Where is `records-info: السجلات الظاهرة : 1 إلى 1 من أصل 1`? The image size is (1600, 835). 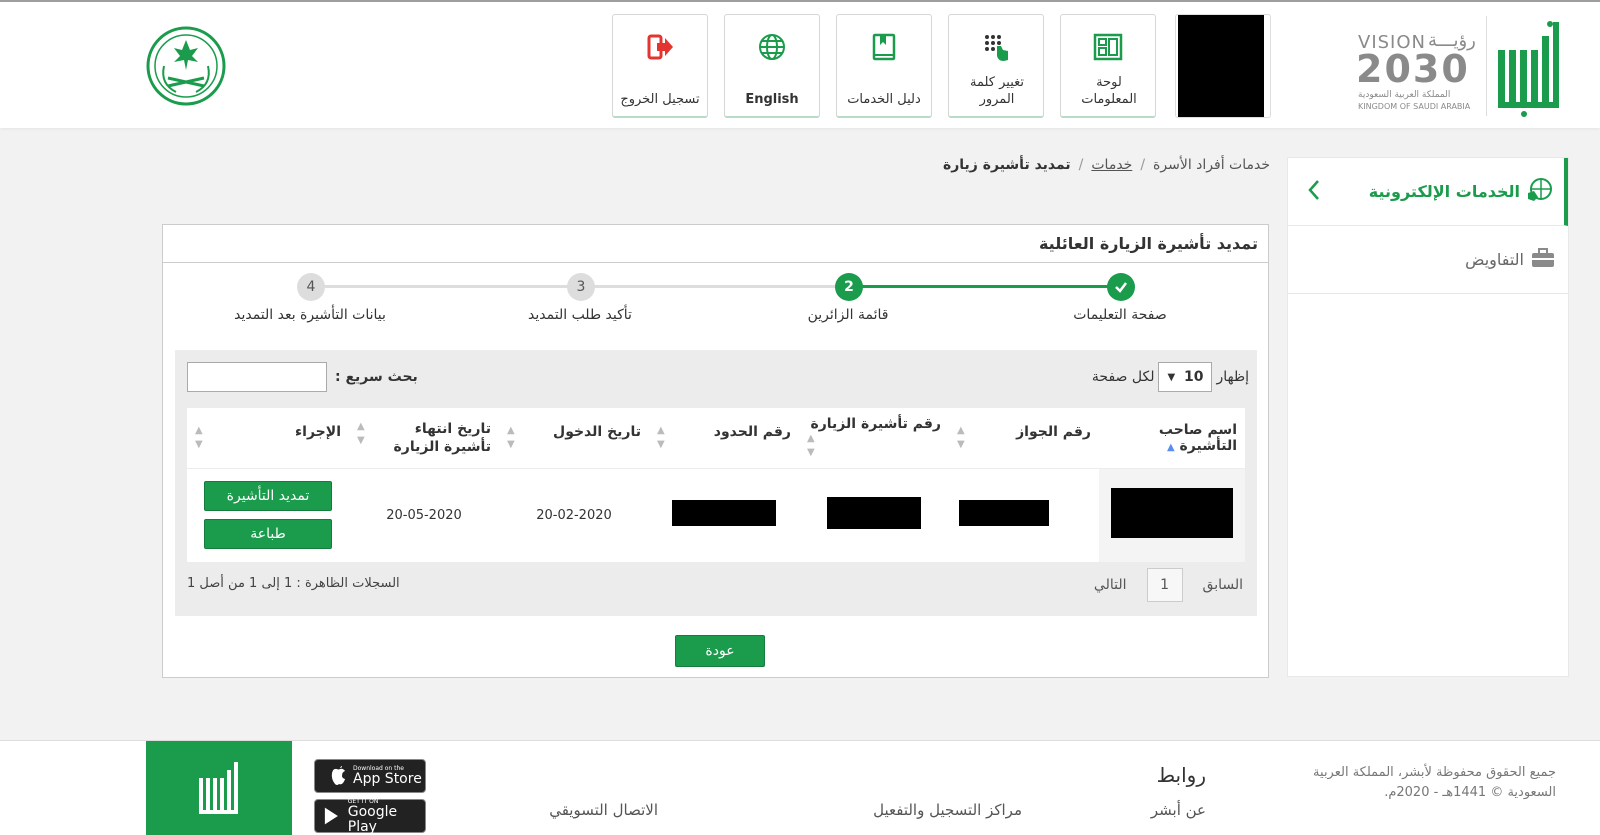 records-info: السجلات الظاهرة : 1 إلى 1 من أصل 1 is located at coordinates (293, 583).